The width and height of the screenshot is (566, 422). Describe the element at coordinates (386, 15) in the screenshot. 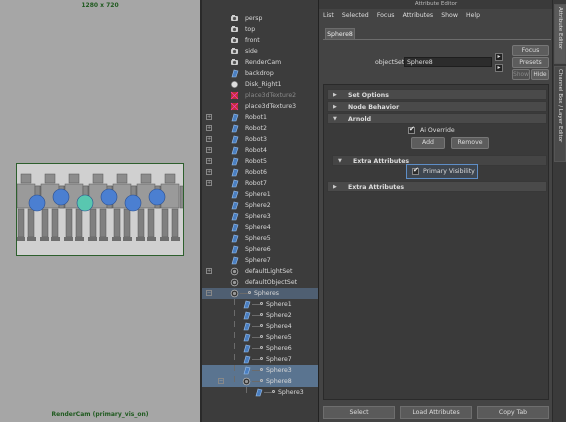

I see `menu-focus: Focus` at that location.